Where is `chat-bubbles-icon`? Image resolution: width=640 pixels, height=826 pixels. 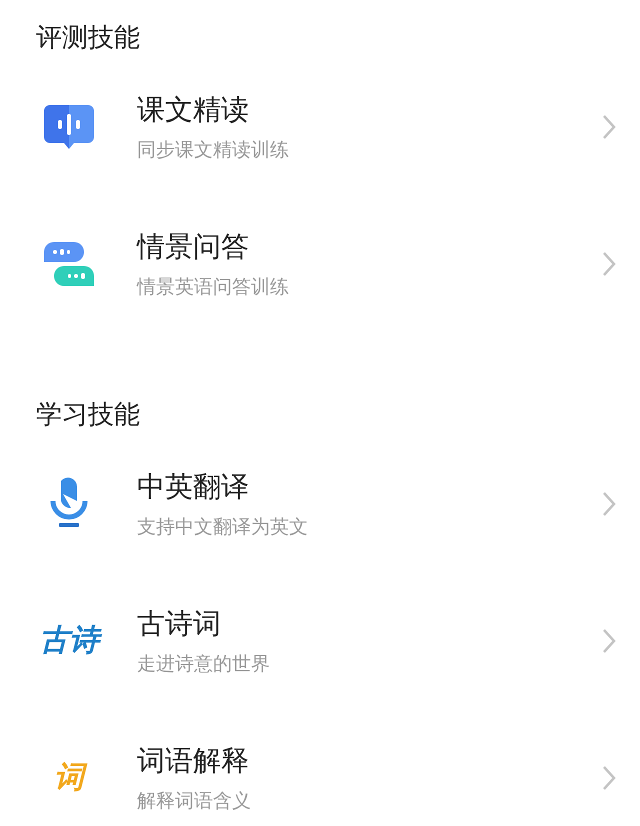 chat-bubbles-icon is located at coordinates (69, 264).